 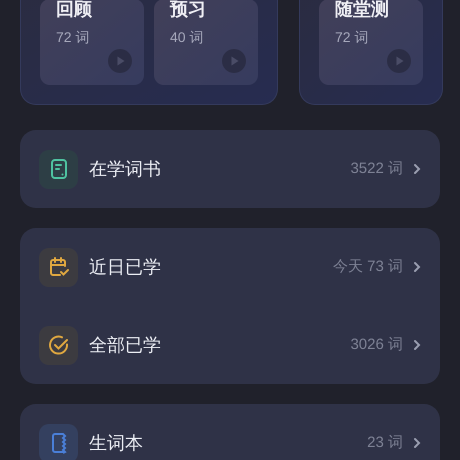 I want to click on item-count: 3026 词, so click(x=376, y=344).